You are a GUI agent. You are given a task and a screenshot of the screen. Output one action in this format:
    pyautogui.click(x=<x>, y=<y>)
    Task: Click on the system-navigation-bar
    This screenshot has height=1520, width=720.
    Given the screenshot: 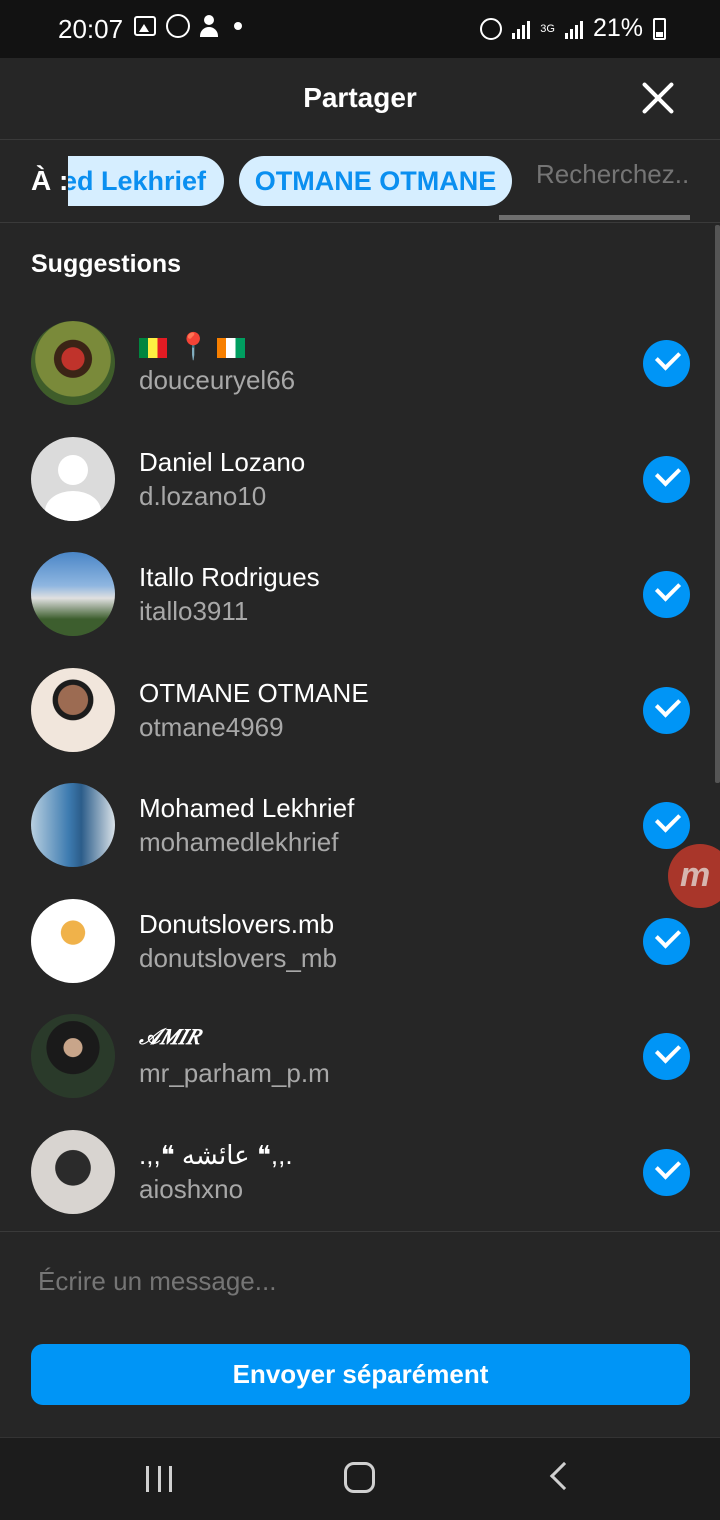 What is the action you would take?
    pyautogui.click(x=360, y=1478)
    